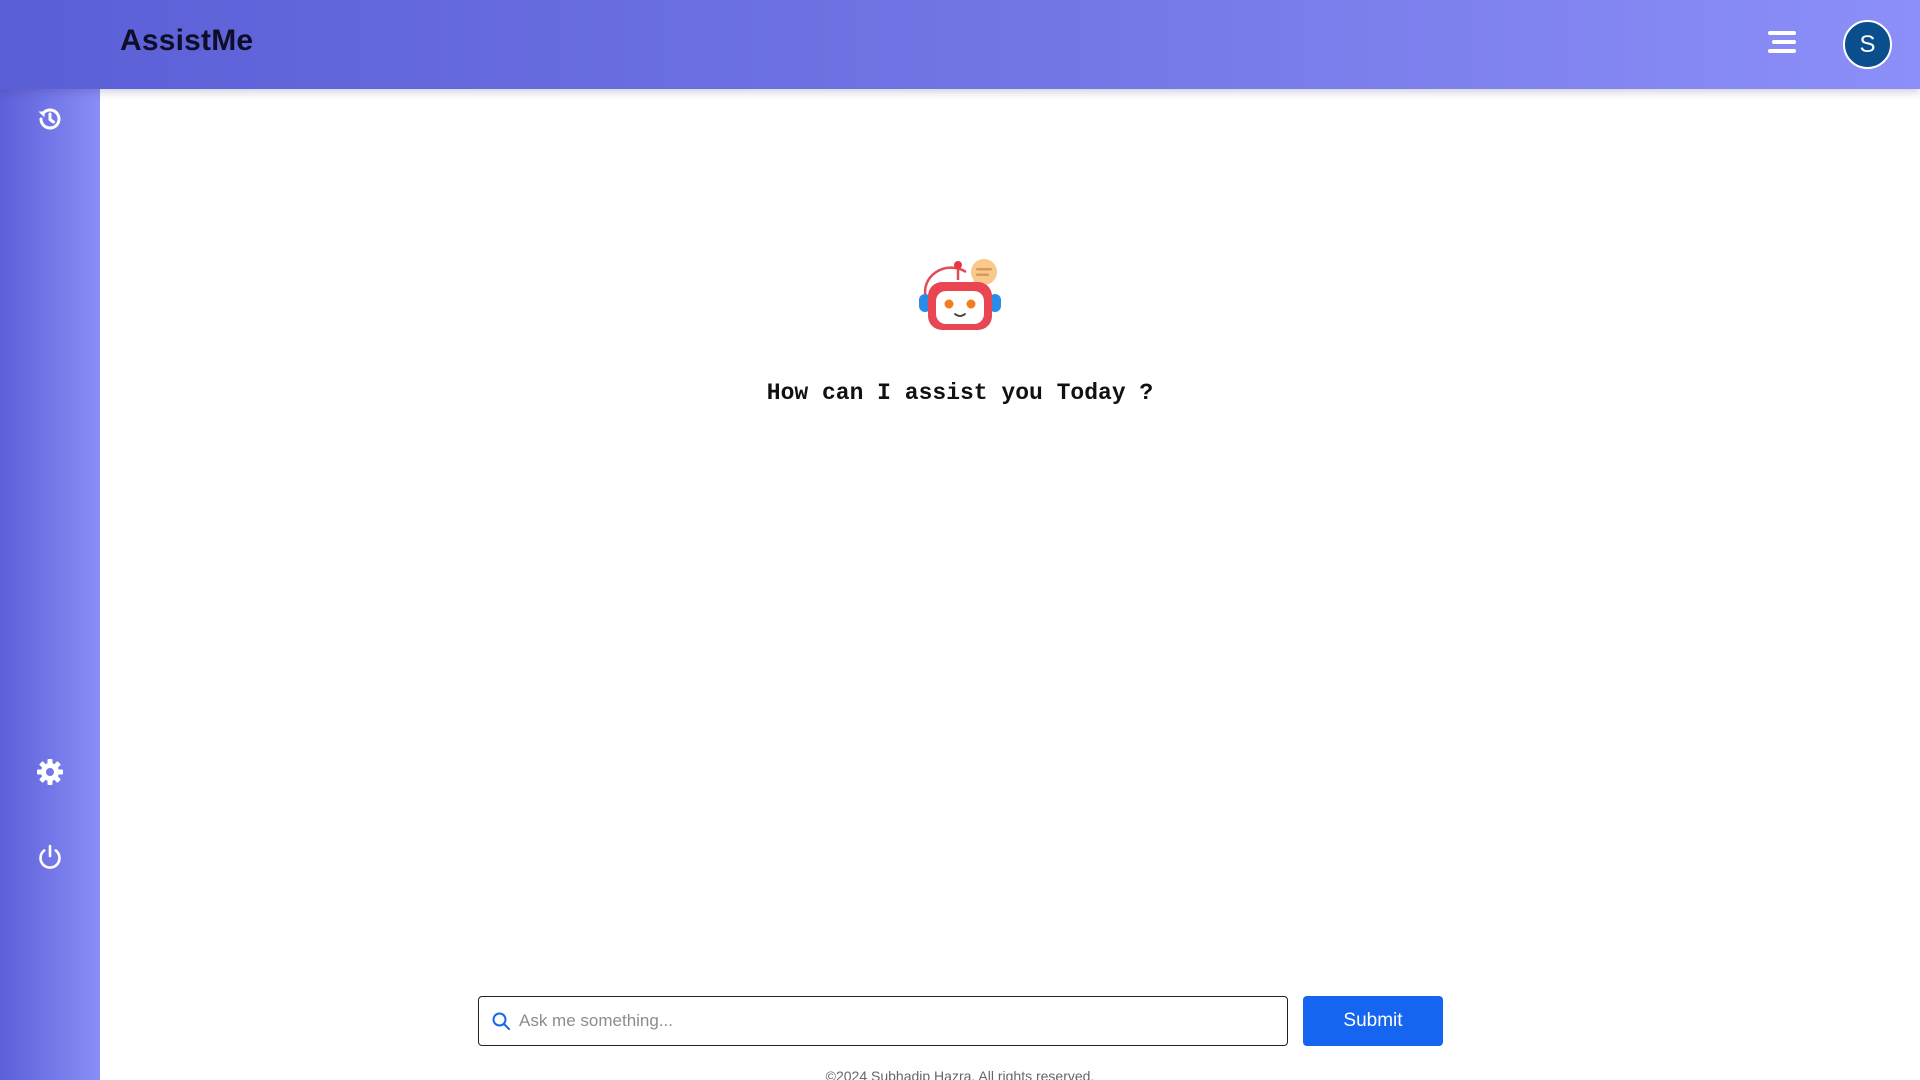 The image size is (1920, 1080). Describe the element at coordinates (1867, 44) in the screenshot. I see `user-avatar: S` at that location.